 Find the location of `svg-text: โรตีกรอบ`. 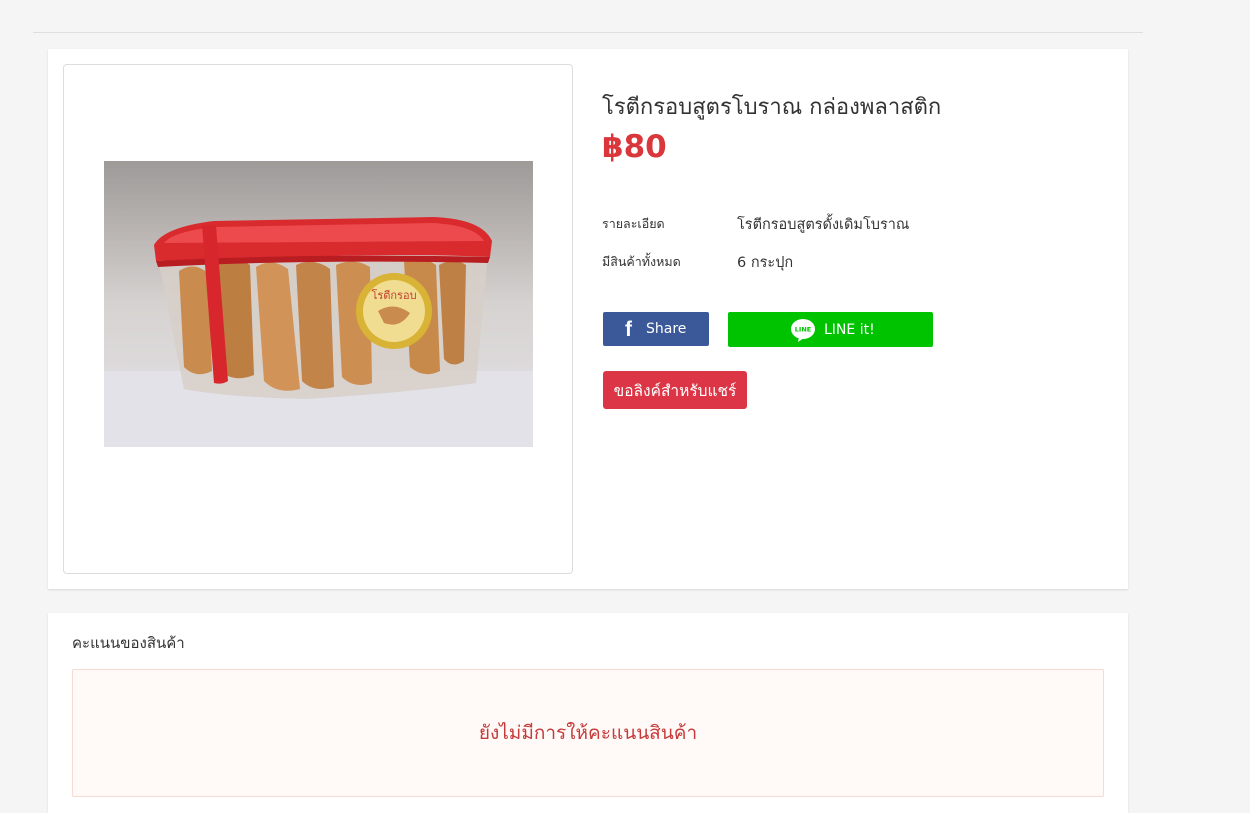

svg-text: โรตีกรอบ is located at coordinates (393, 295).